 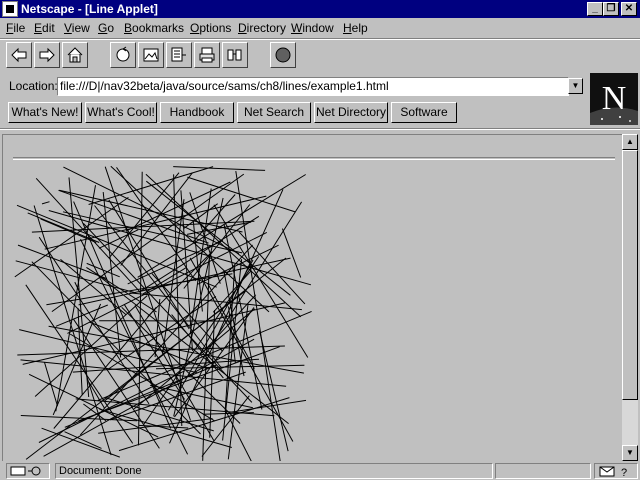 What do you see at coordinates (195, 28) in the screenshot?
I see `menu-options-accel: O` at bounding box center [195, 28].